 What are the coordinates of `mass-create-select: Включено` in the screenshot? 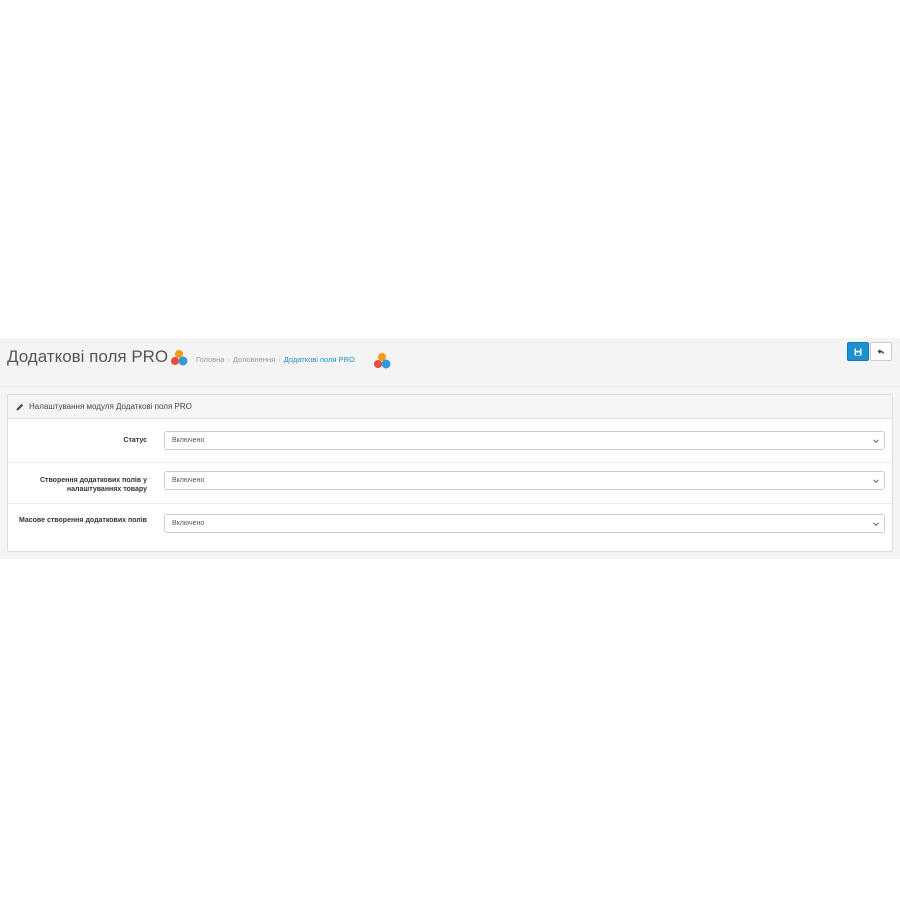 It's located at (524, 523).